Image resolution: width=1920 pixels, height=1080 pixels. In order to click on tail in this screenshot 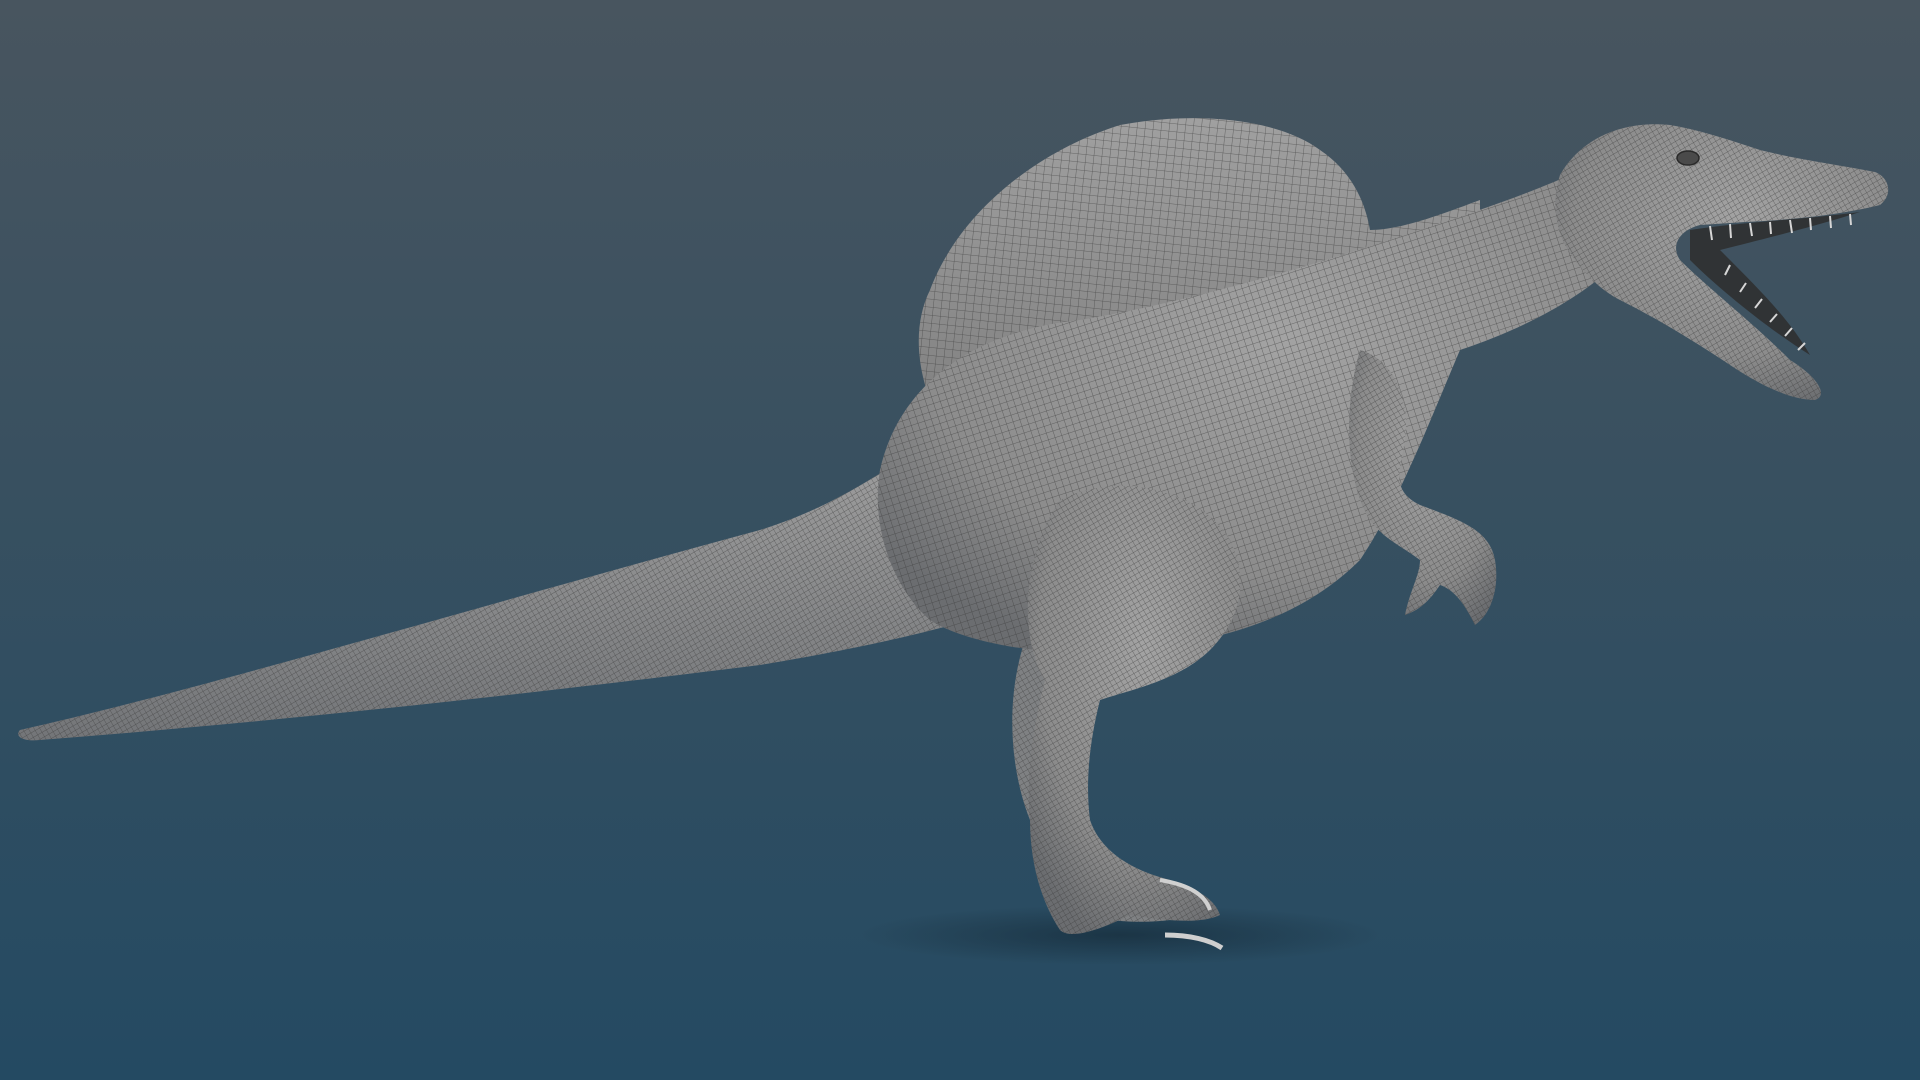, I will do `click(494, 600)`.